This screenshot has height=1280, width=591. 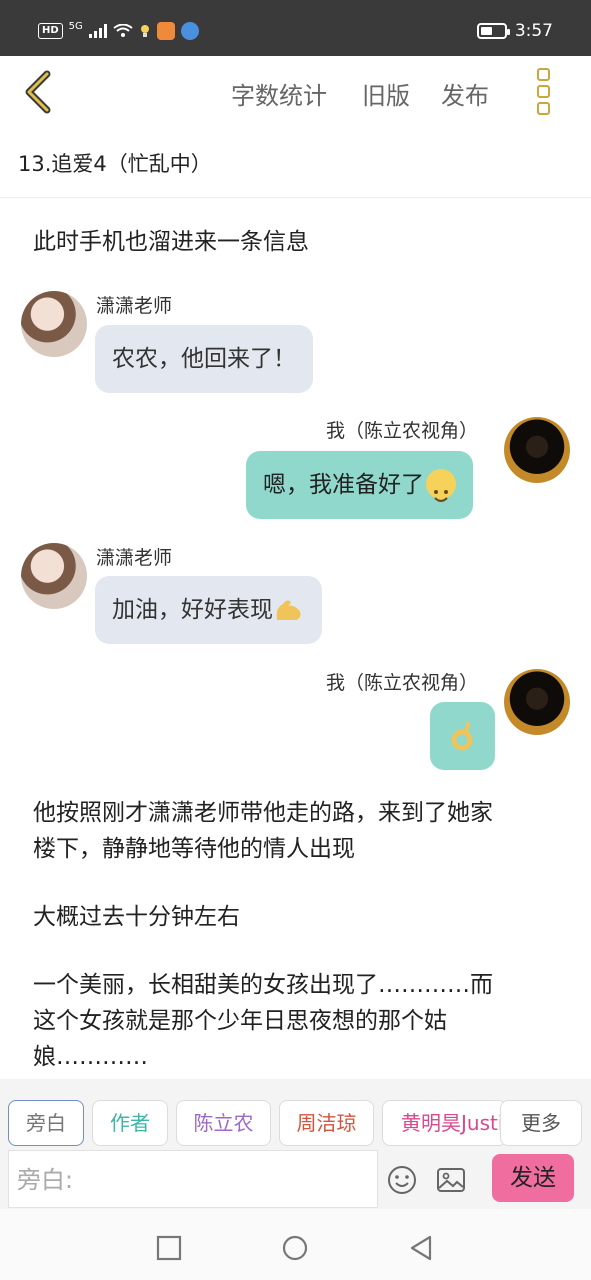 What do you see at coordinates (223, 1123) in the screenshot?
I see `character-chip-chen-linong: 陈立农` at bounding box center [223, 1123].